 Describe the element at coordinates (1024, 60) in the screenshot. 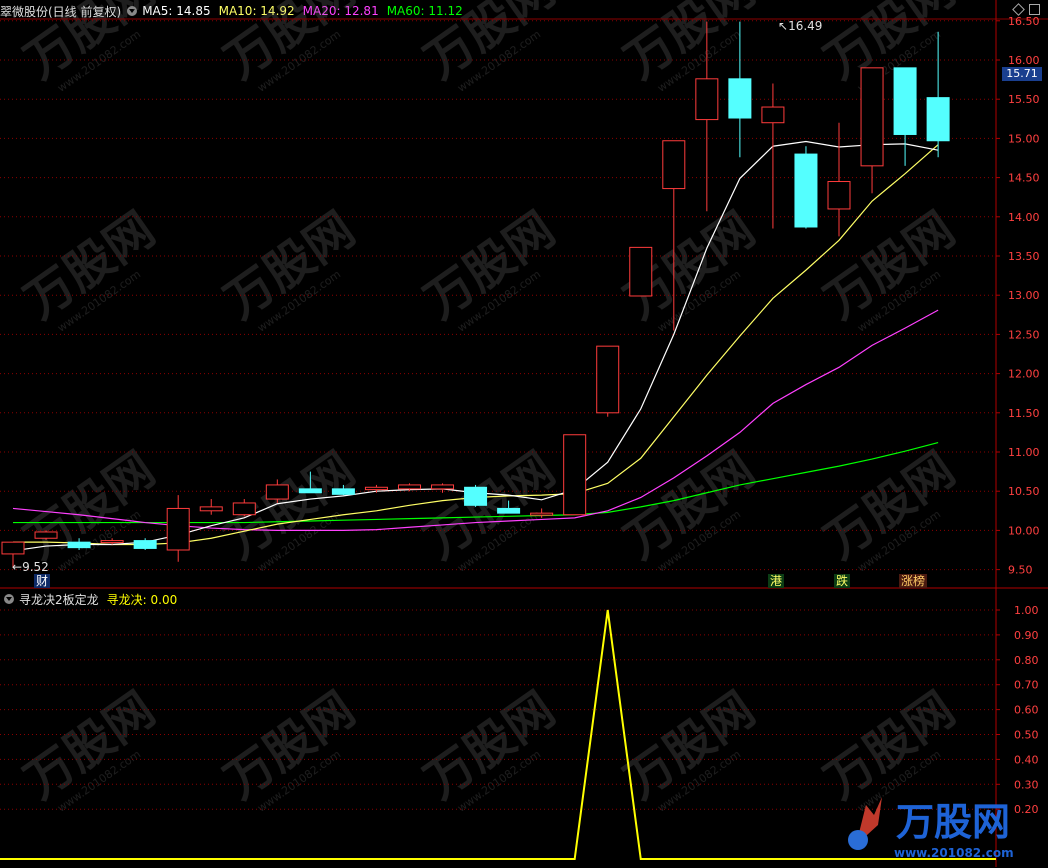

I see `price-tick-label: 16.00` at that location.